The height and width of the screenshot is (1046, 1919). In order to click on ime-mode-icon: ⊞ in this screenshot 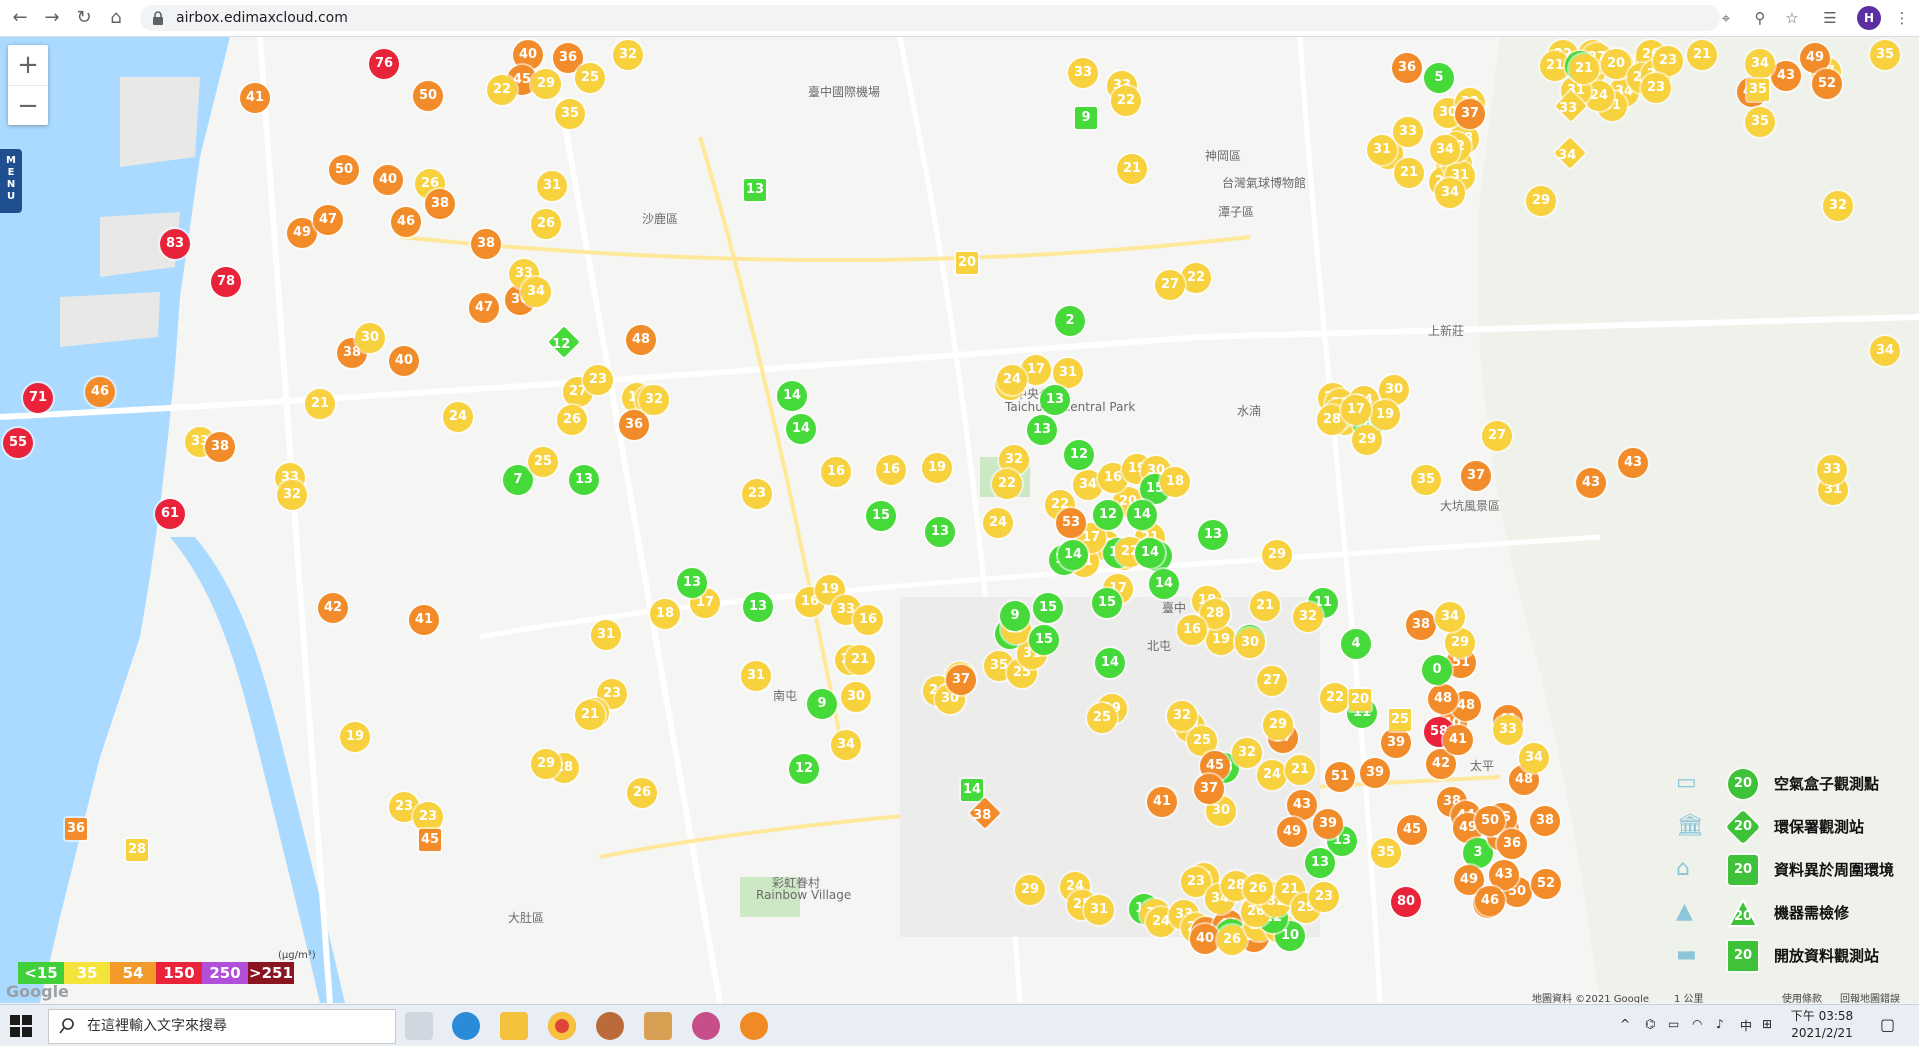, I will do `click(1767, 1024)`.